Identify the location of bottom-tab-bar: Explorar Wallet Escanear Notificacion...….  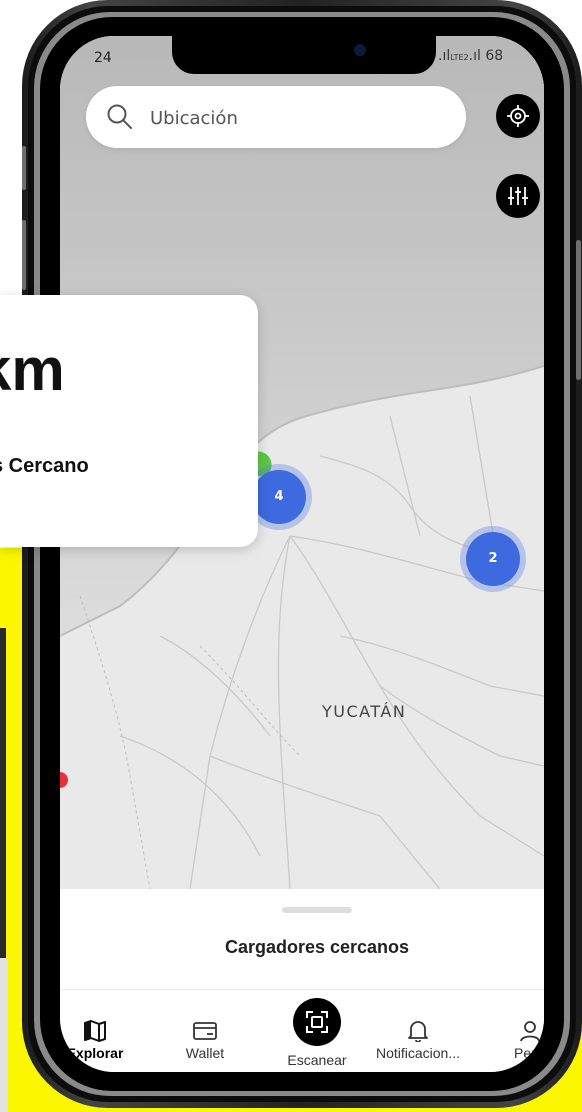
(302, 1030).